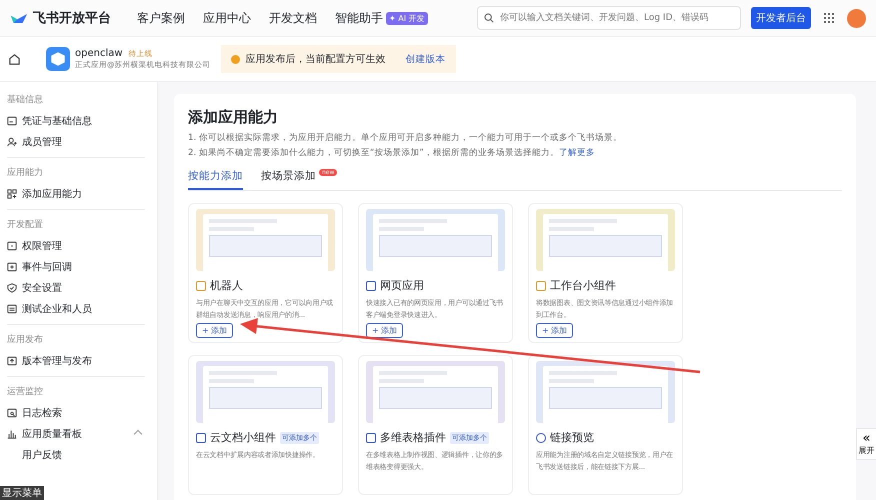 The image size is (876, 500). Describe the element at coordinates (381, 18) in the screenshot. I see `nav-link: 智能助手 ✦ AI 开发` at that location.